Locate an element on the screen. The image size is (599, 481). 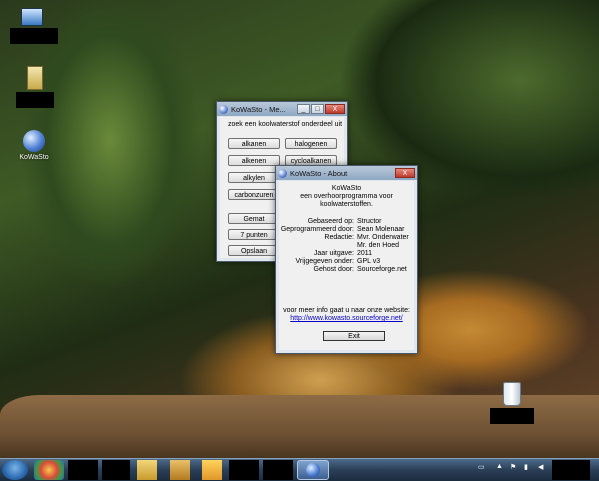
start-button is located at coordinates (15, 470).